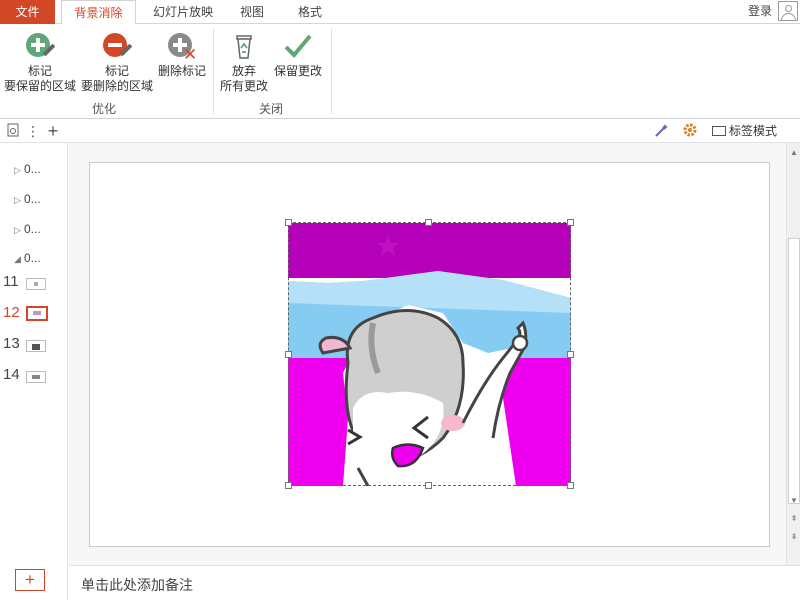  What do you see at coordinates (794, 519) in the screenshot?
I see `previous-slide-icon: ⇞` at bounding box center [794, 519].